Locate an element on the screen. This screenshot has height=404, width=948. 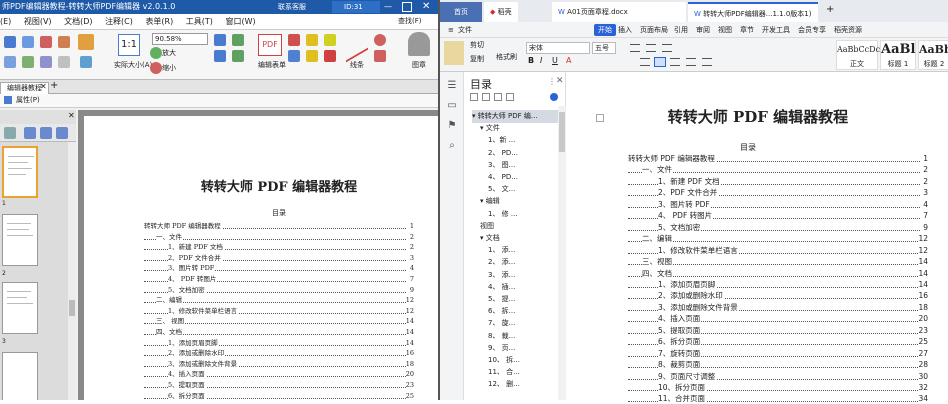
search-button: 查找(F) is located at coordinates (410, 21).